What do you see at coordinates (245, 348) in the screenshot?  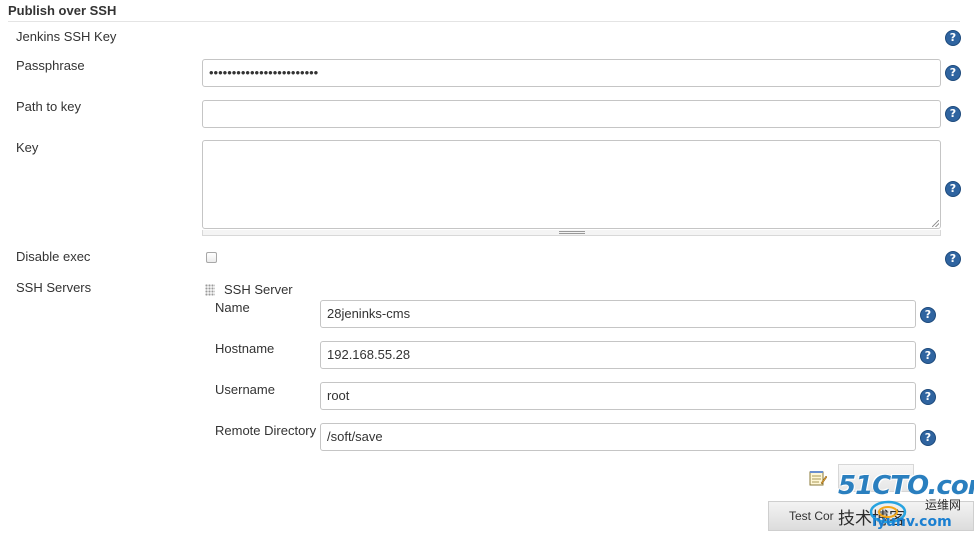 I see `hostname-label: Hostname` at bounding box center [245, 348].